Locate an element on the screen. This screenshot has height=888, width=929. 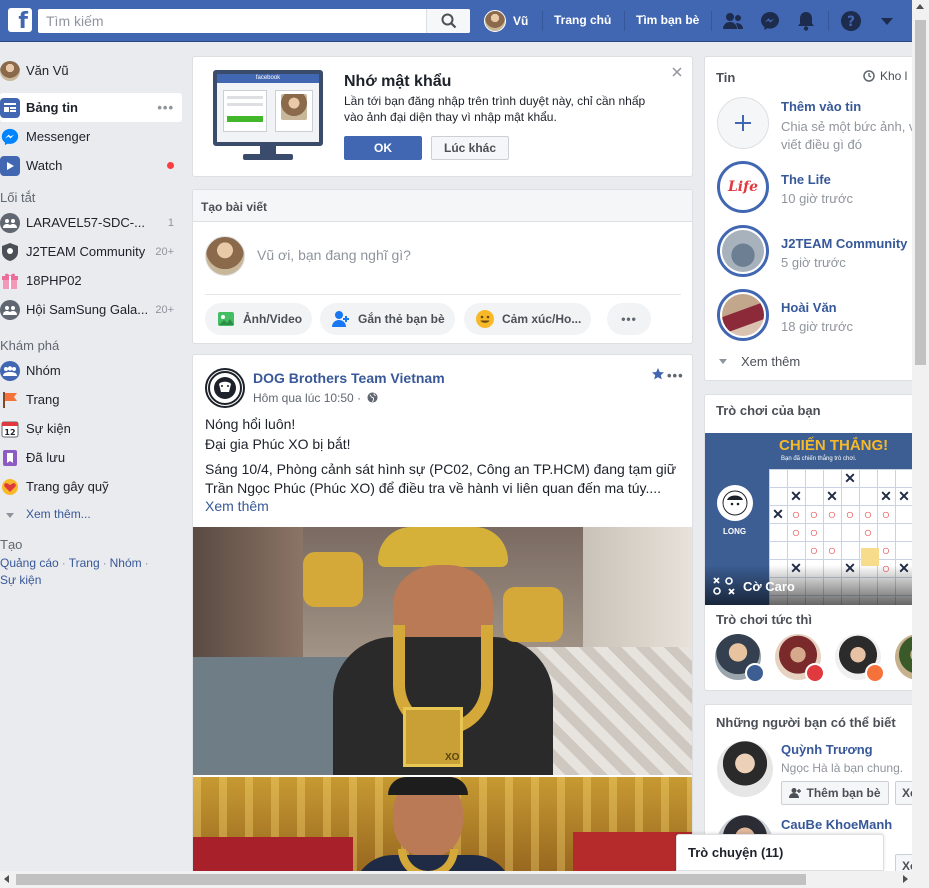
scroll-right-arrow-icon is located at coordinates (905, 879).